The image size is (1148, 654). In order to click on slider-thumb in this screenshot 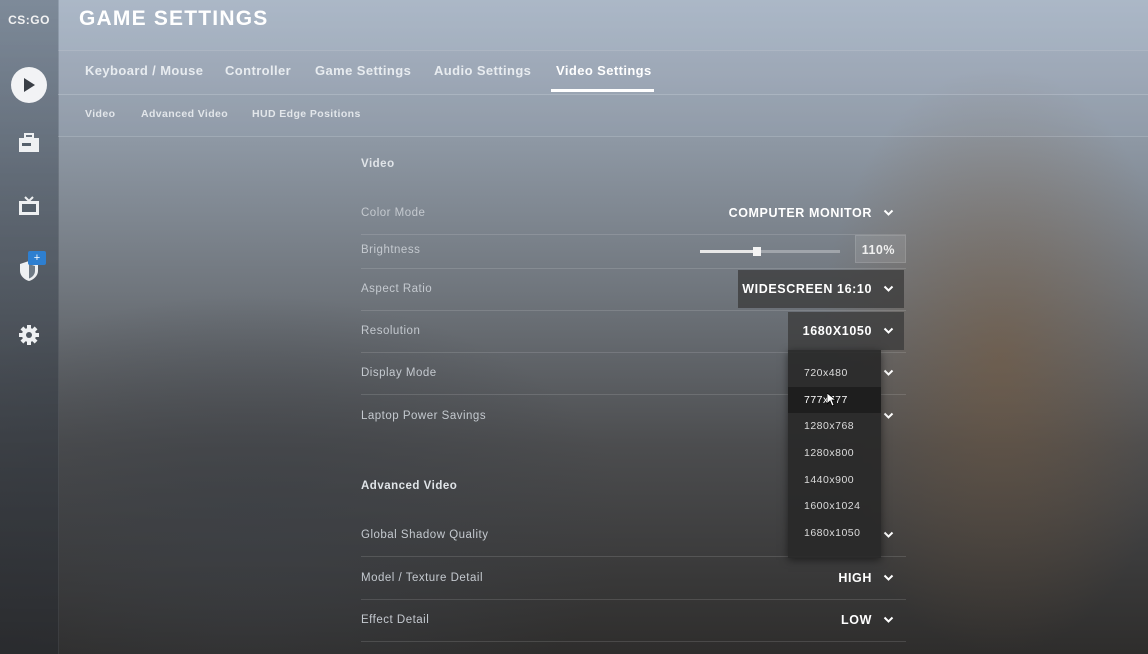, I will do `click(757, 251)`.